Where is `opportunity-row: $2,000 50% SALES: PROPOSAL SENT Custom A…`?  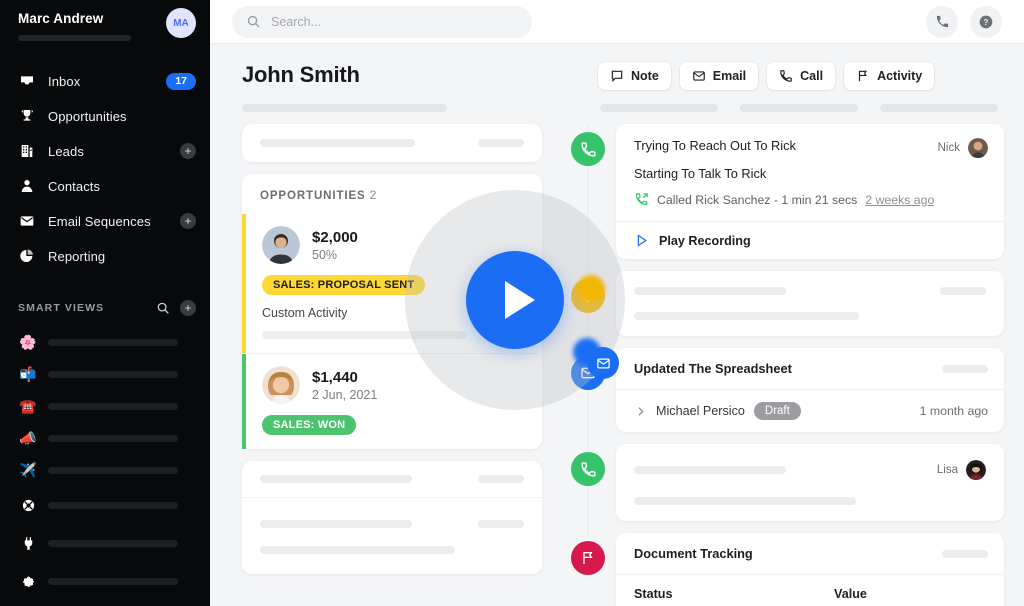 opportunity-row: $2,000 50% SALES: PROPOSAL SENT Custom A… is located at coordinates (392, 283).